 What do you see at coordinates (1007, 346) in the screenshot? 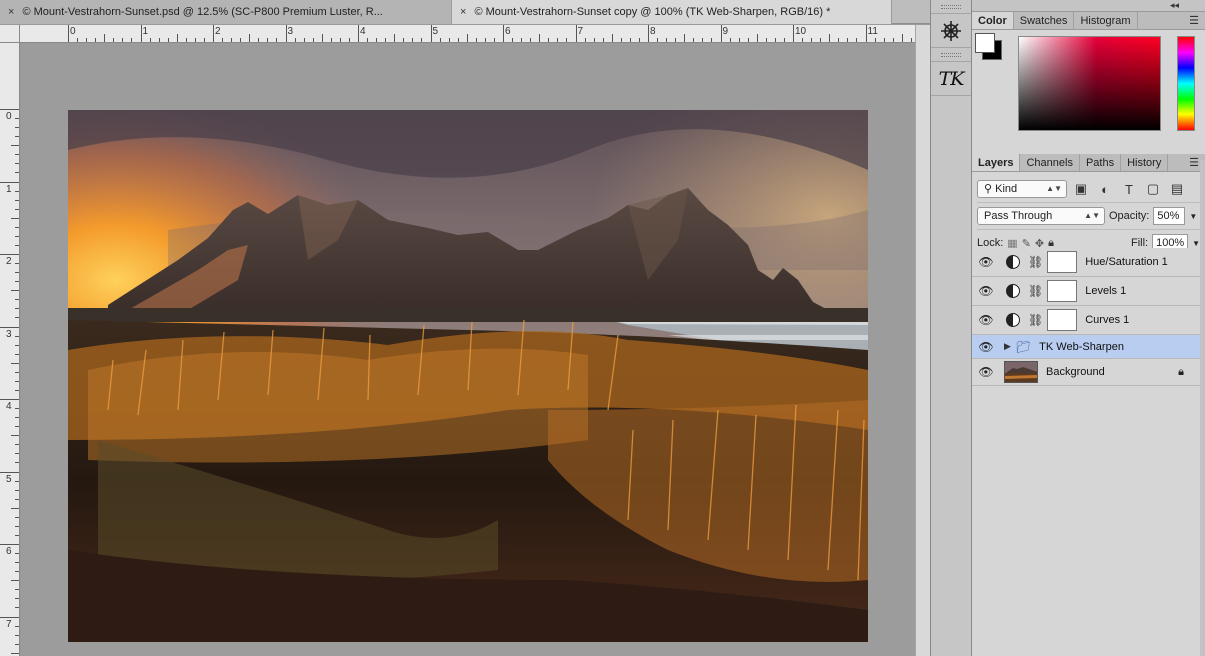
I see `expand-arrow-icon: ▶` at bounding box center [1007, 346].